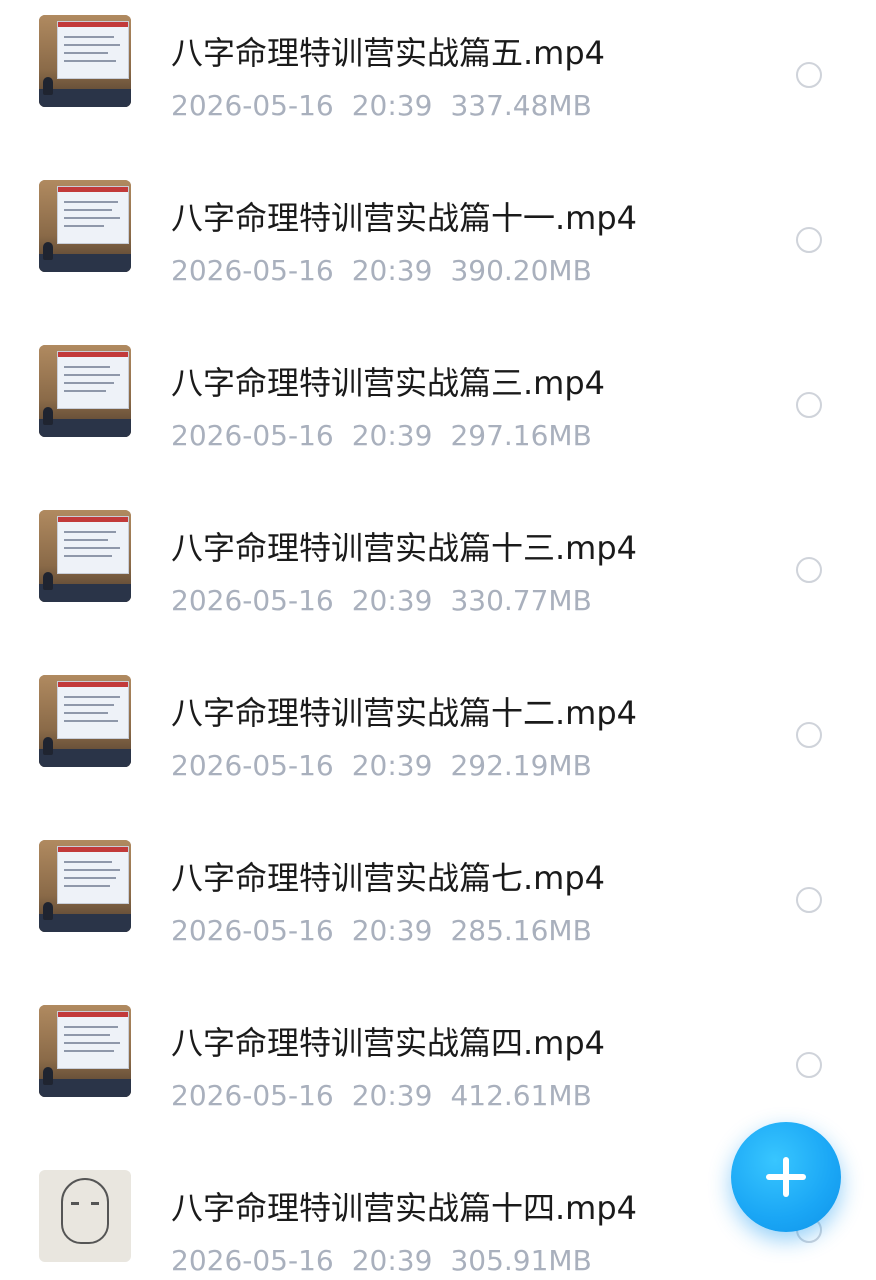 Image resolution: width=876 pixels, height=1280 pixels. I want to click on file-name: 八字命理特训营实战篇十四.mp4, so click(404, 1208).